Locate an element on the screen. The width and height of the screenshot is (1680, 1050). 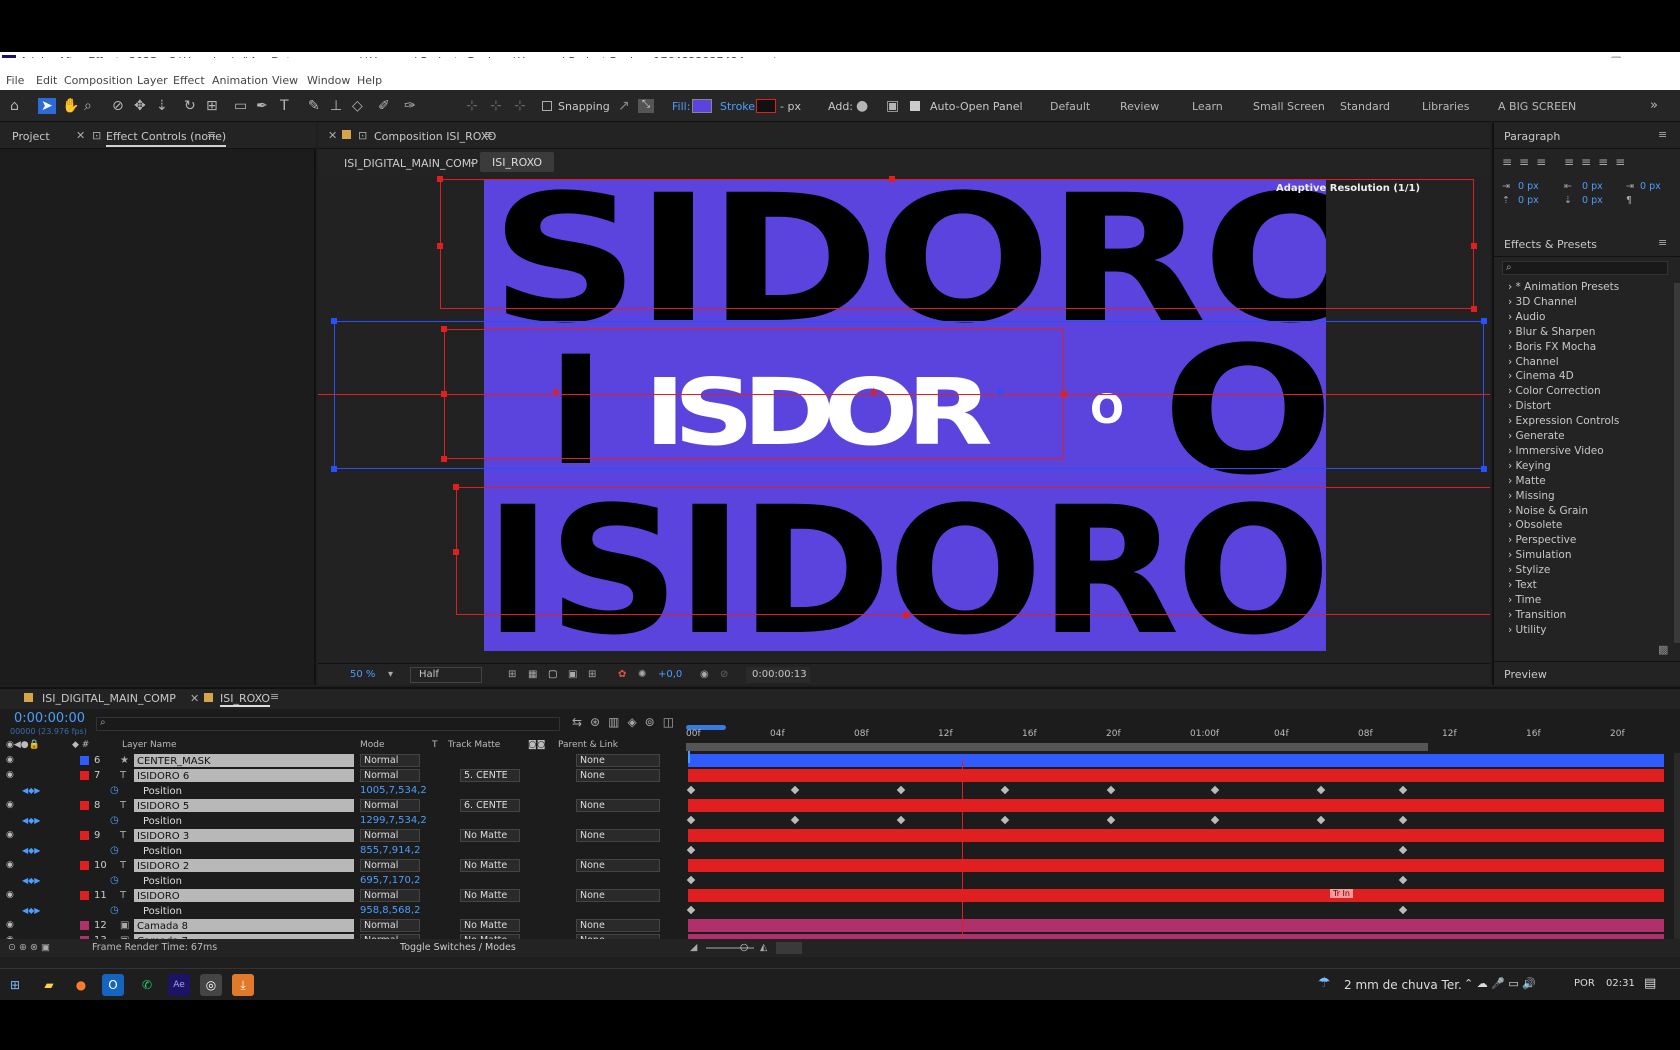
effect-category-item: › Transition is located at coordinates (1537, 615).